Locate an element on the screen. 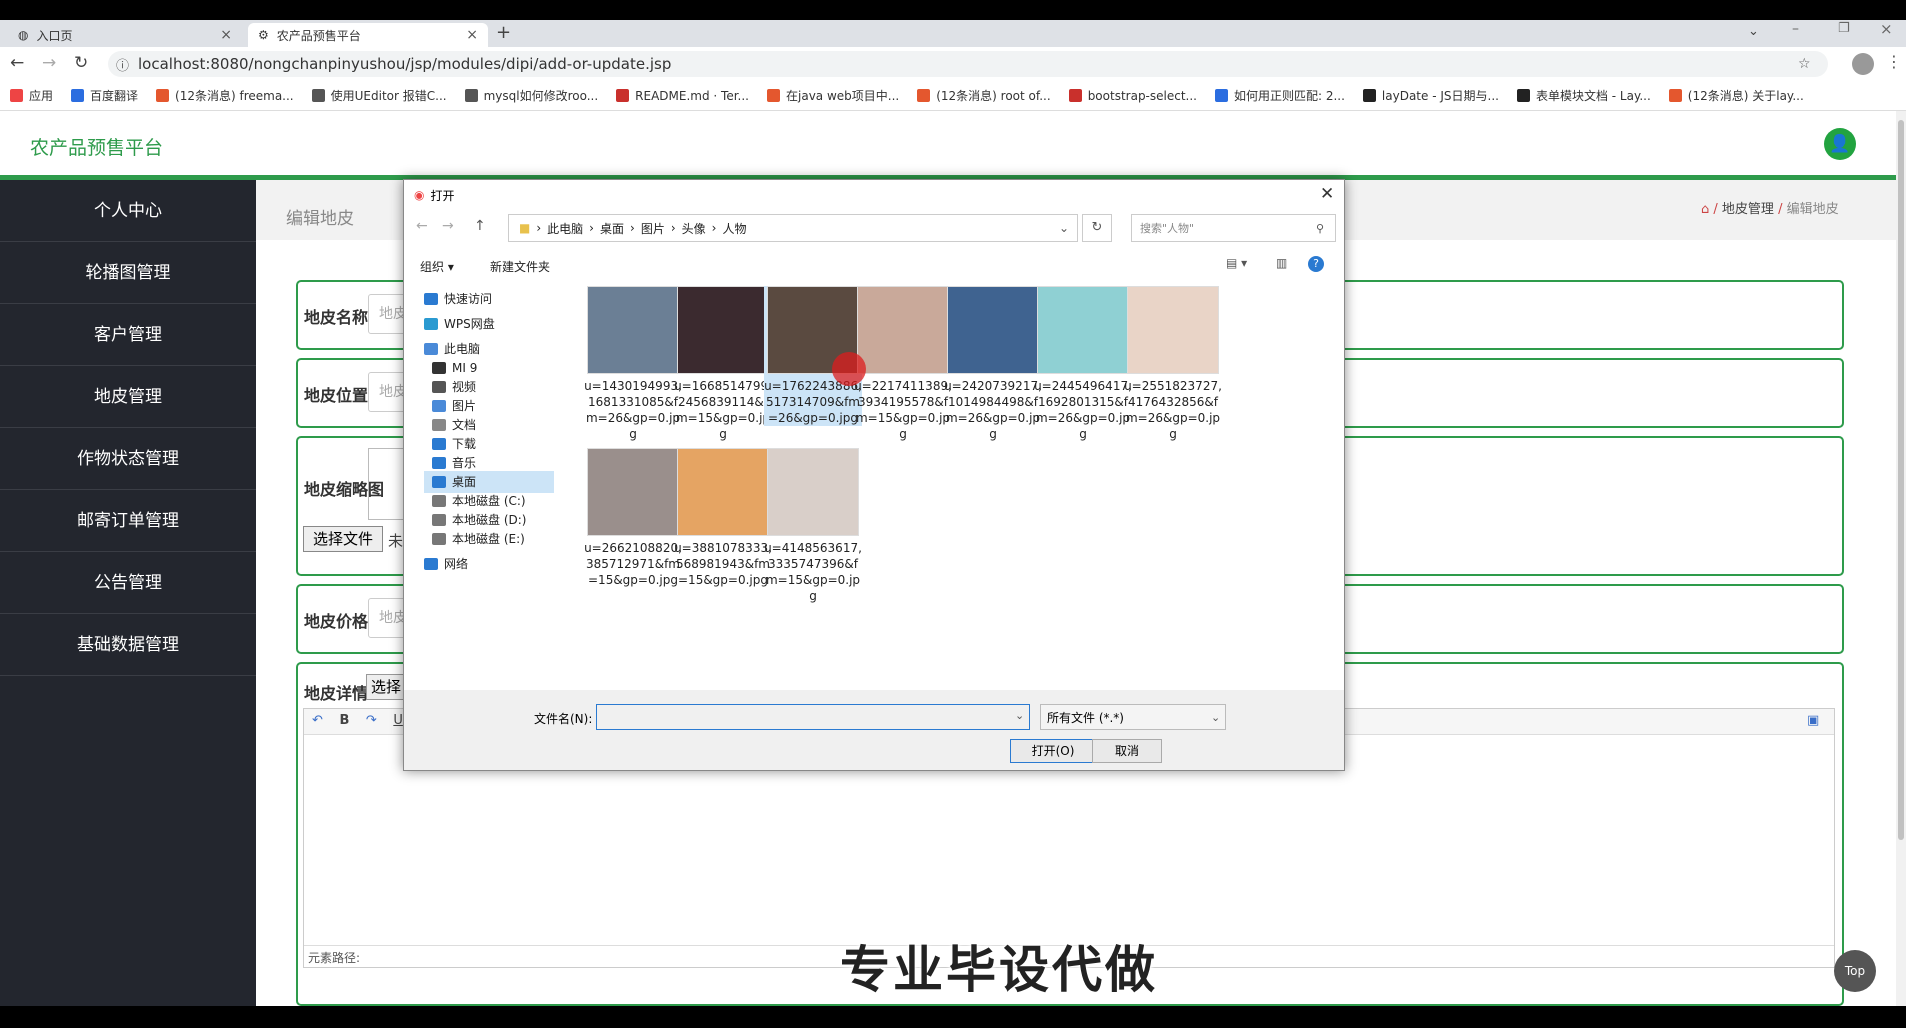 The height and width of the screenshot is (1028, 1906). breadcrumb-section: 地皮管理 is located at coordinates (1748, 209).